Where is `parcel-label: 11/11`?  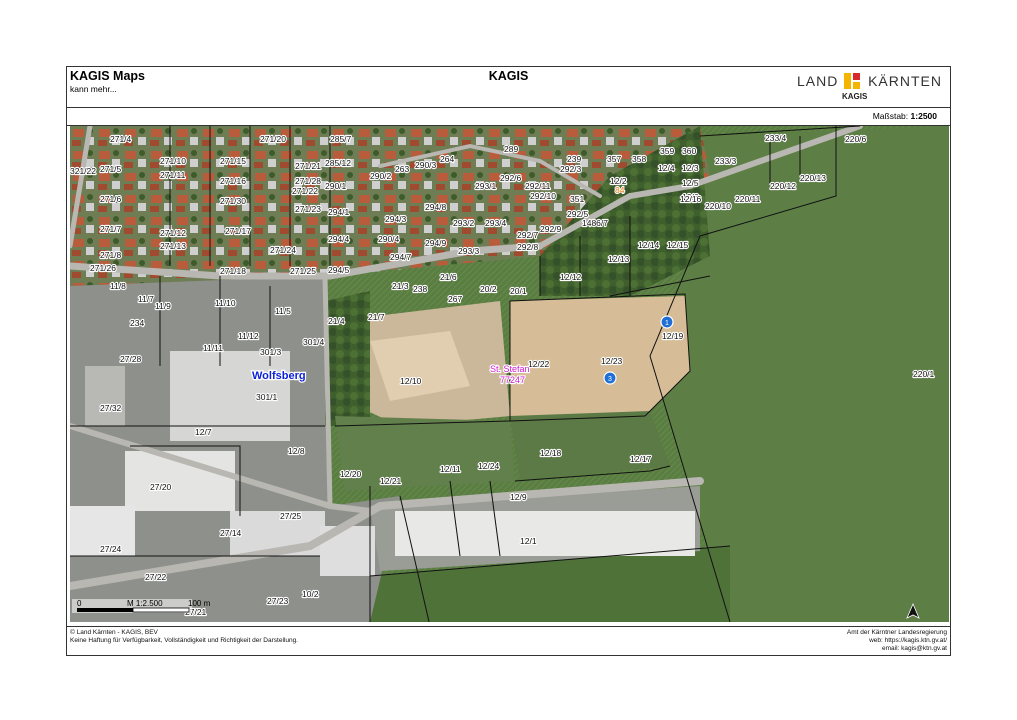
parcel-label: 11/11 is located at coordinates (213, 348).